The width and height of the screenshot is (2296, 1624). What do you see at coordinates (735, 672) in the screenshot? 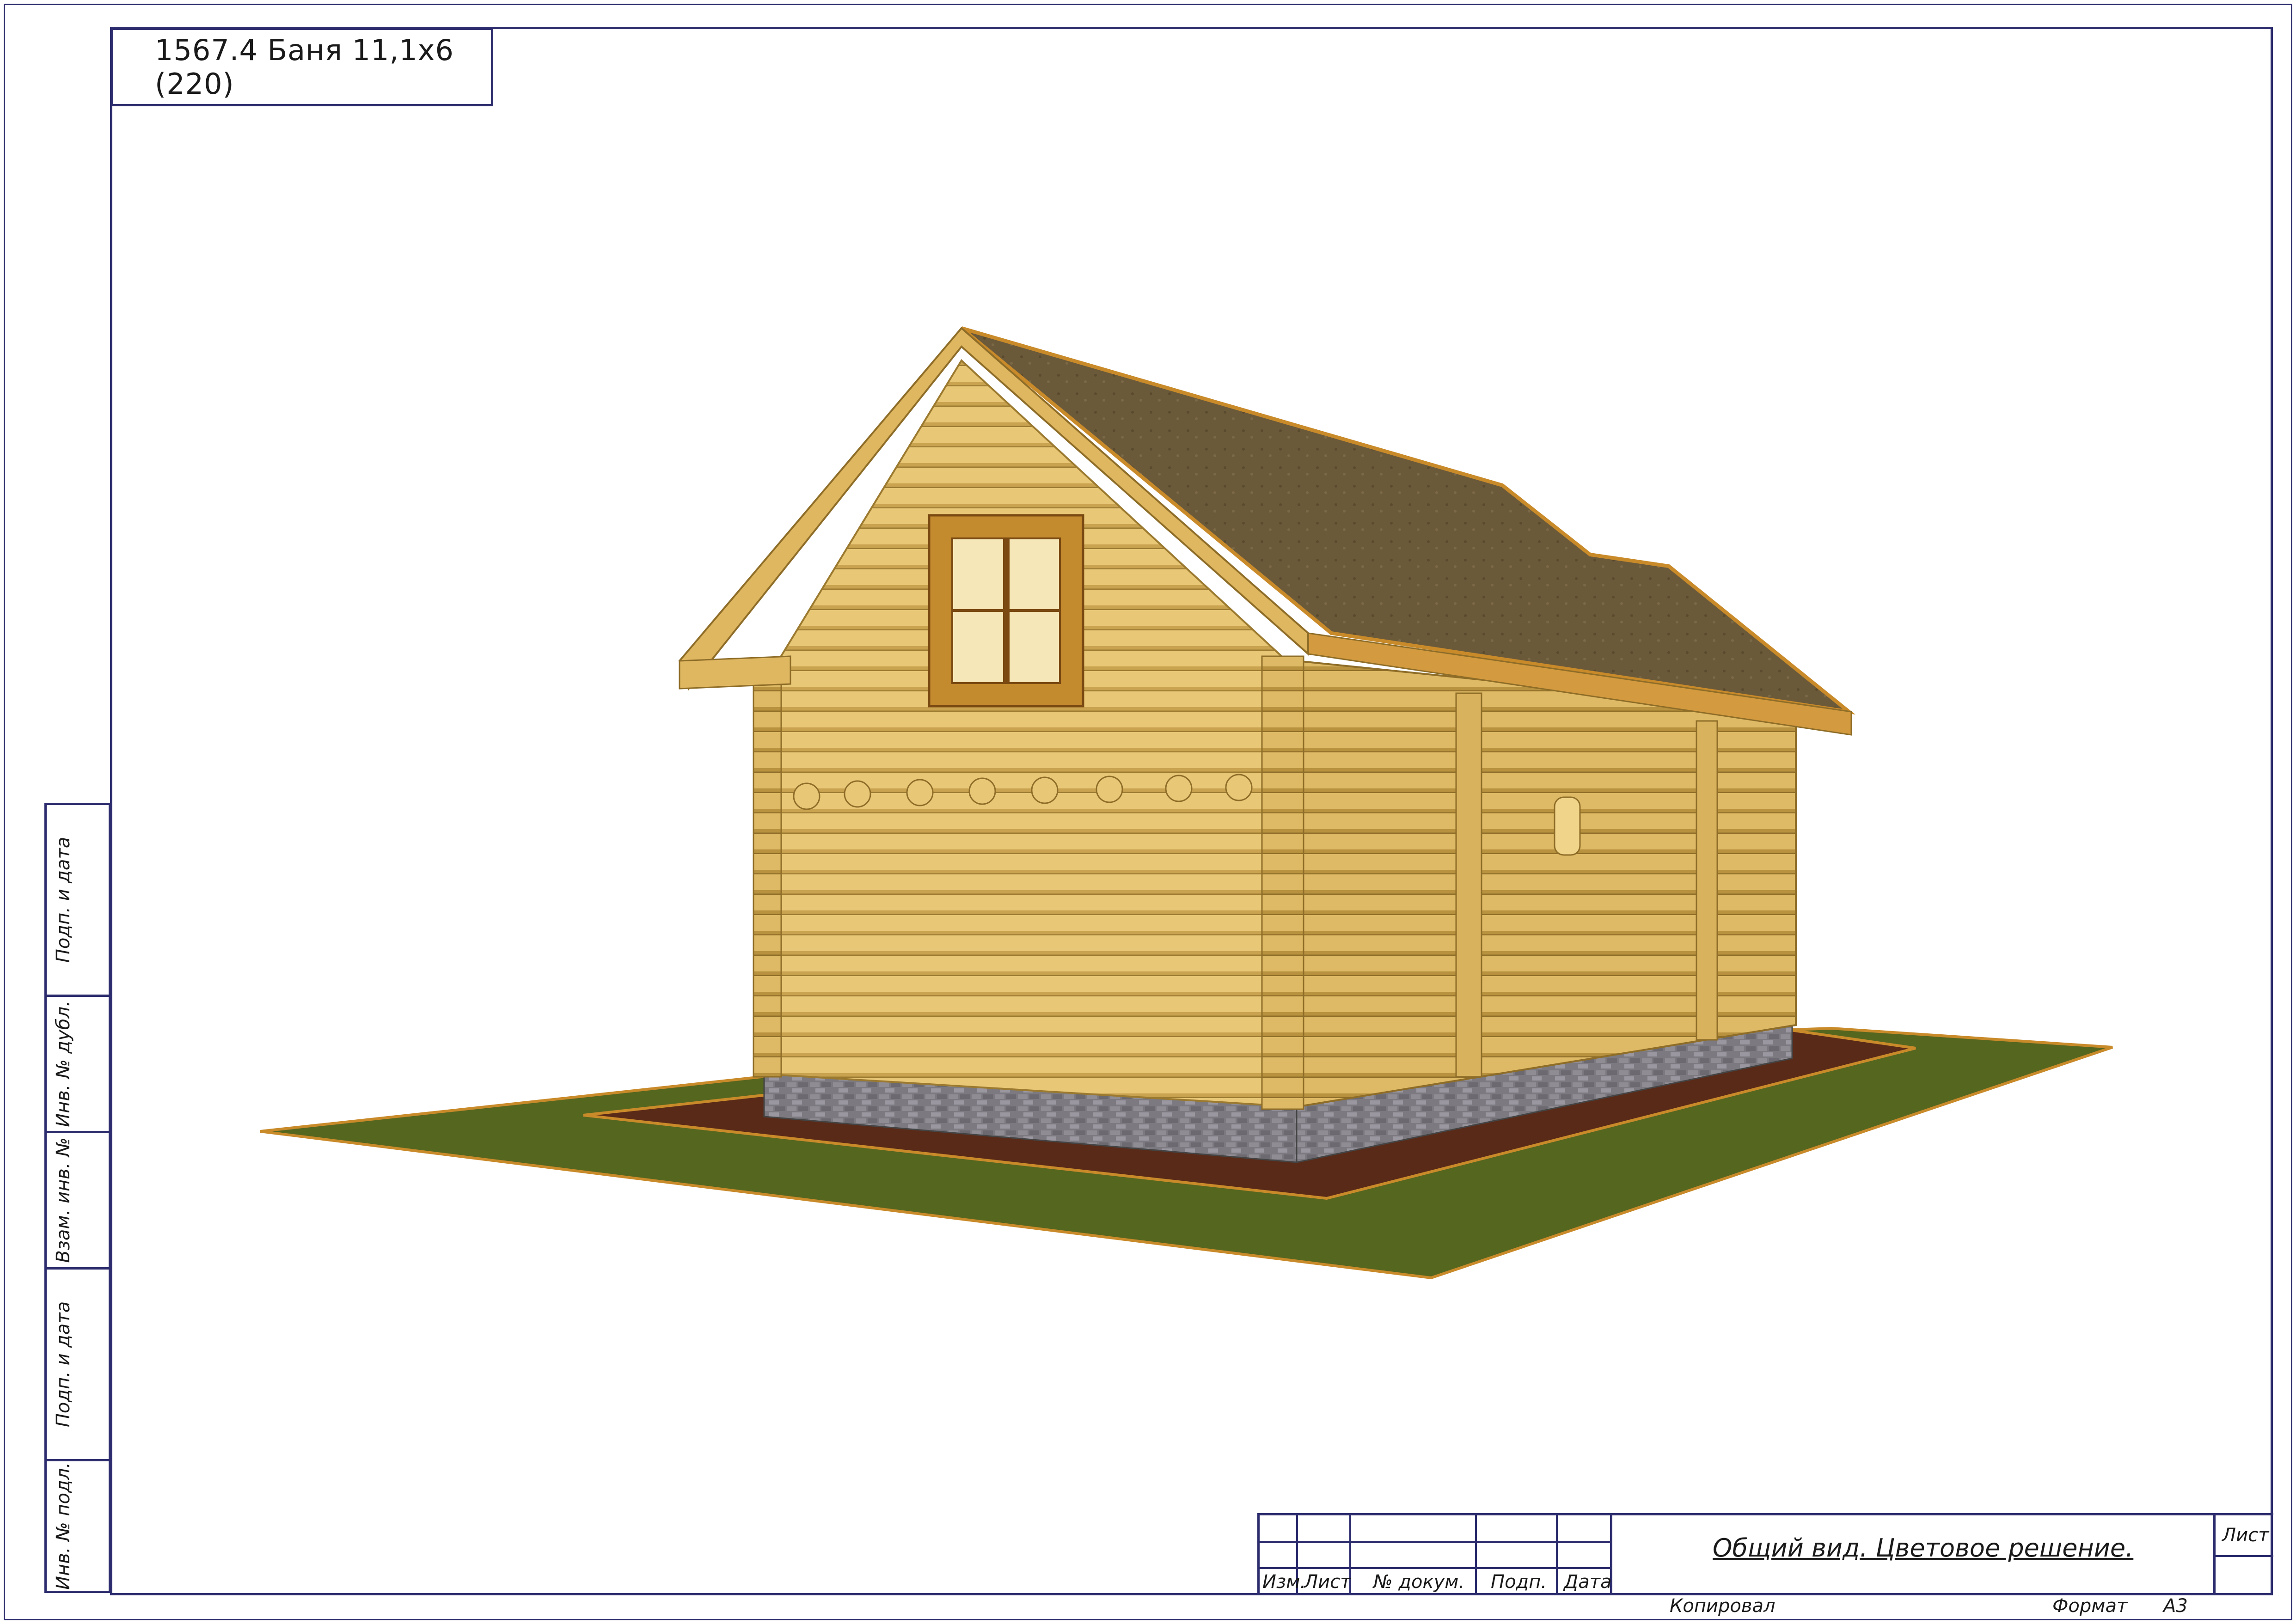
I see `eave-stub` at bounding box center [735, 672].